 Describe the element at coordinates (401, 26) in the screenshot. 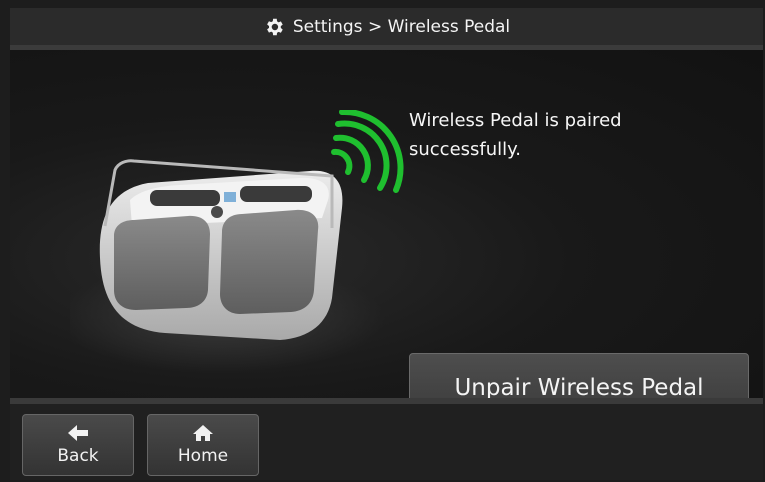

I see `page-title: Settings > Wireless Pedal` at that location.